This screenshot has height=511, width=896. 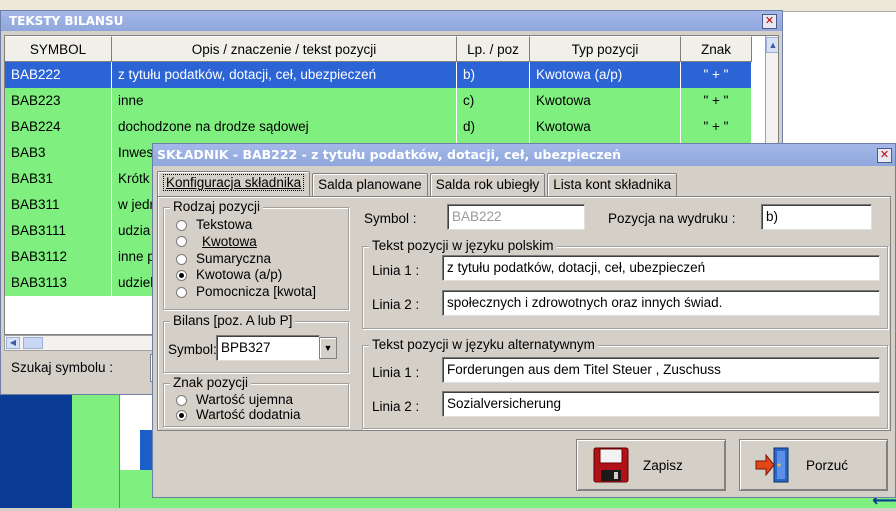 I want to click on radio-pomocnicza: Pomocnicza [kwota], so click(x=246, y=292).